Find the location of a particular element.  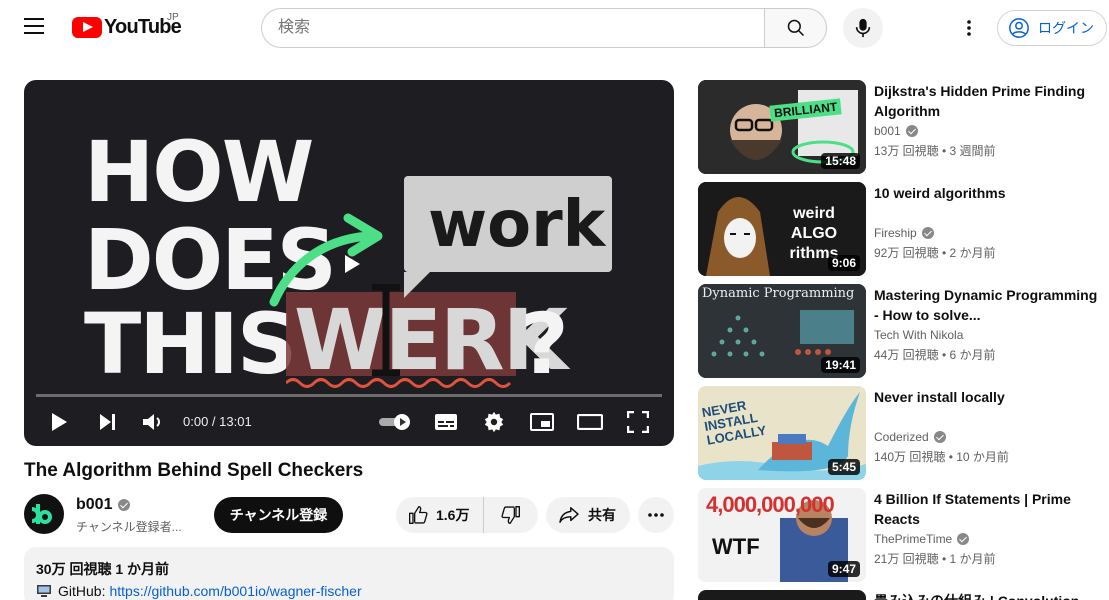

theater-icon is located at coordinates (590, 422).